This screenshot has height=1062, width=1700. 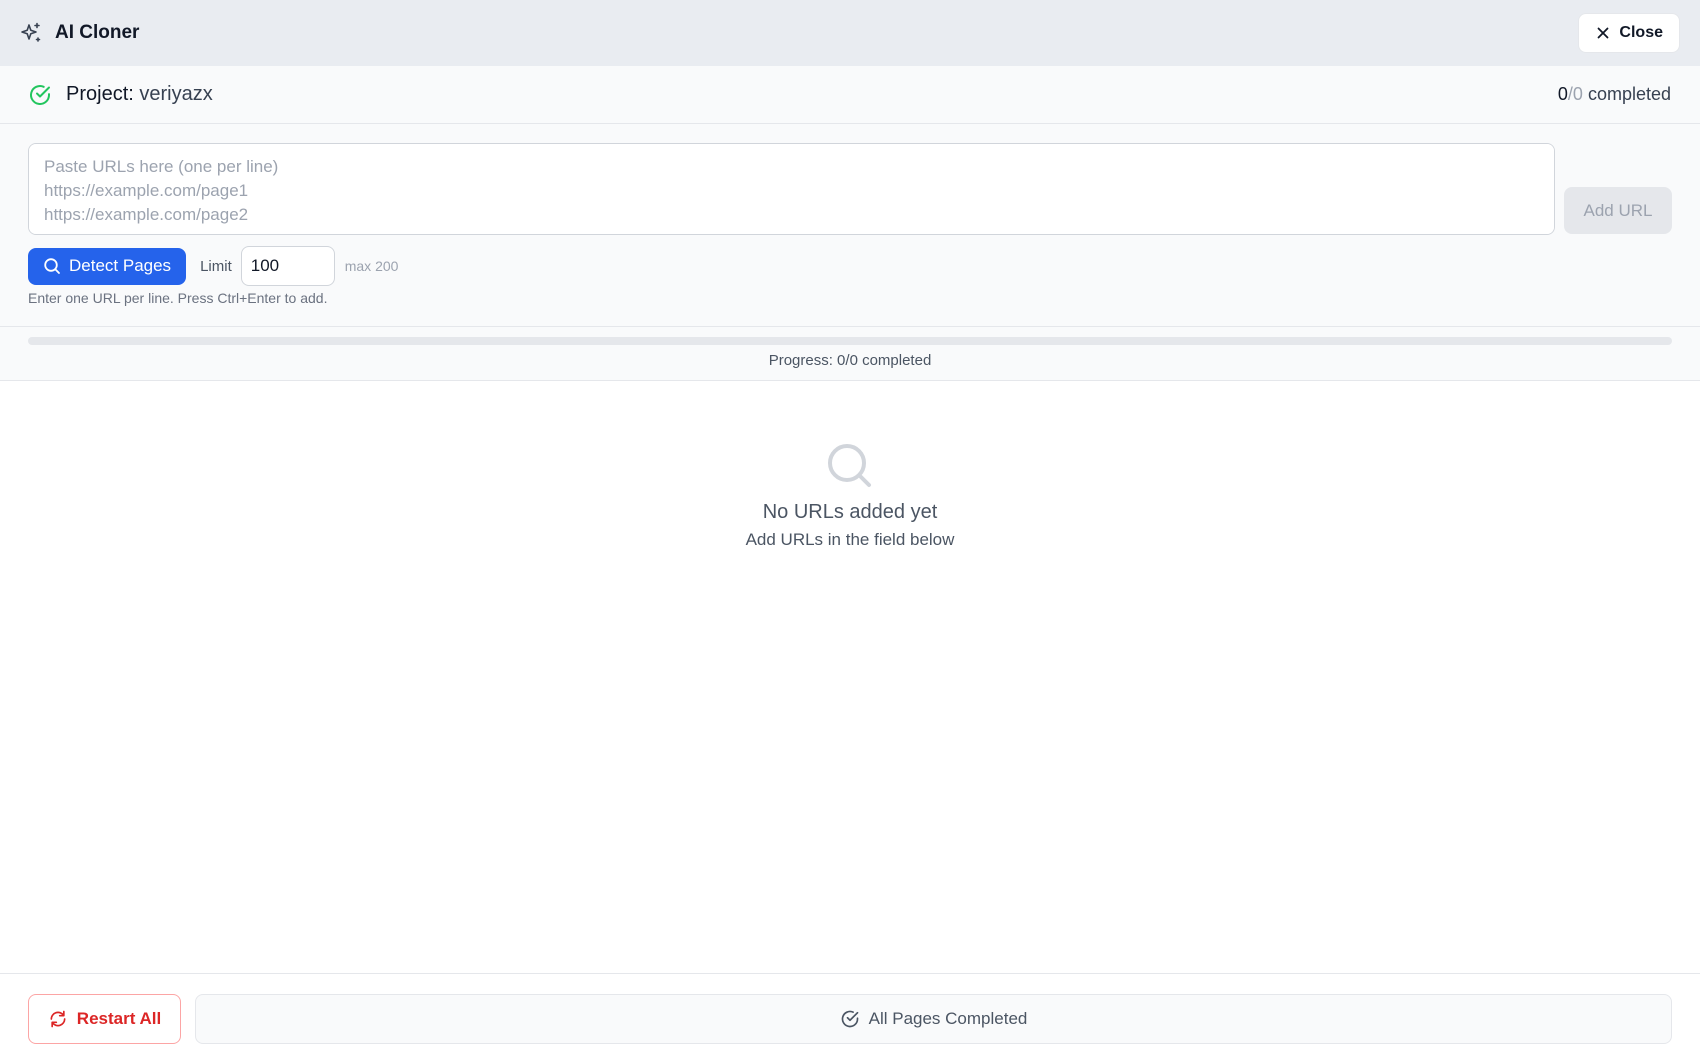 I want to click on project-info: Project: veriyazx, so click(x=120, y=95).